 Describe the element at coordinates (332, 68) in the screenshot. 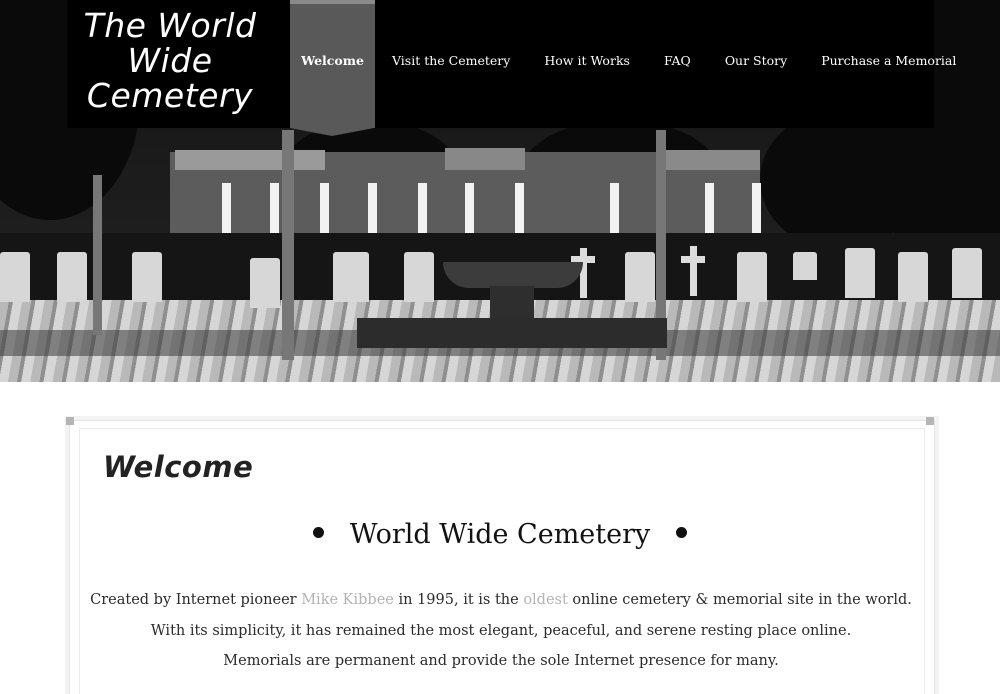

I see `nav-item-welcome: Welcome` at that location.